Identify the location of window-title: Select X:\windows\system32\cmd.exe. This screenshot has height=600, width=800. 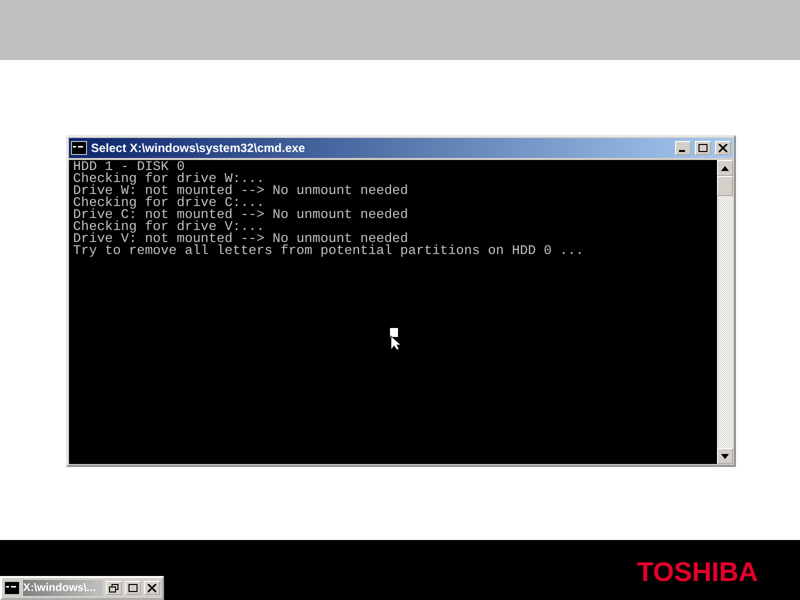
(198, 148).